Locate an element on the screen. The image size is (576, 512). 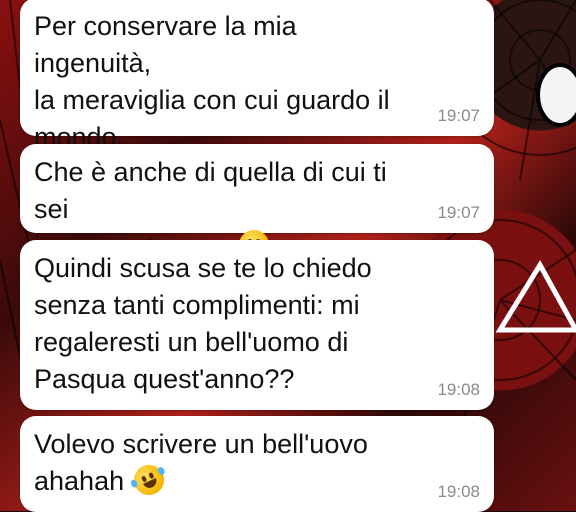
message-text-content: Volevo scrivere un bell'uovo ahahah is located at coordinates (201, 462).